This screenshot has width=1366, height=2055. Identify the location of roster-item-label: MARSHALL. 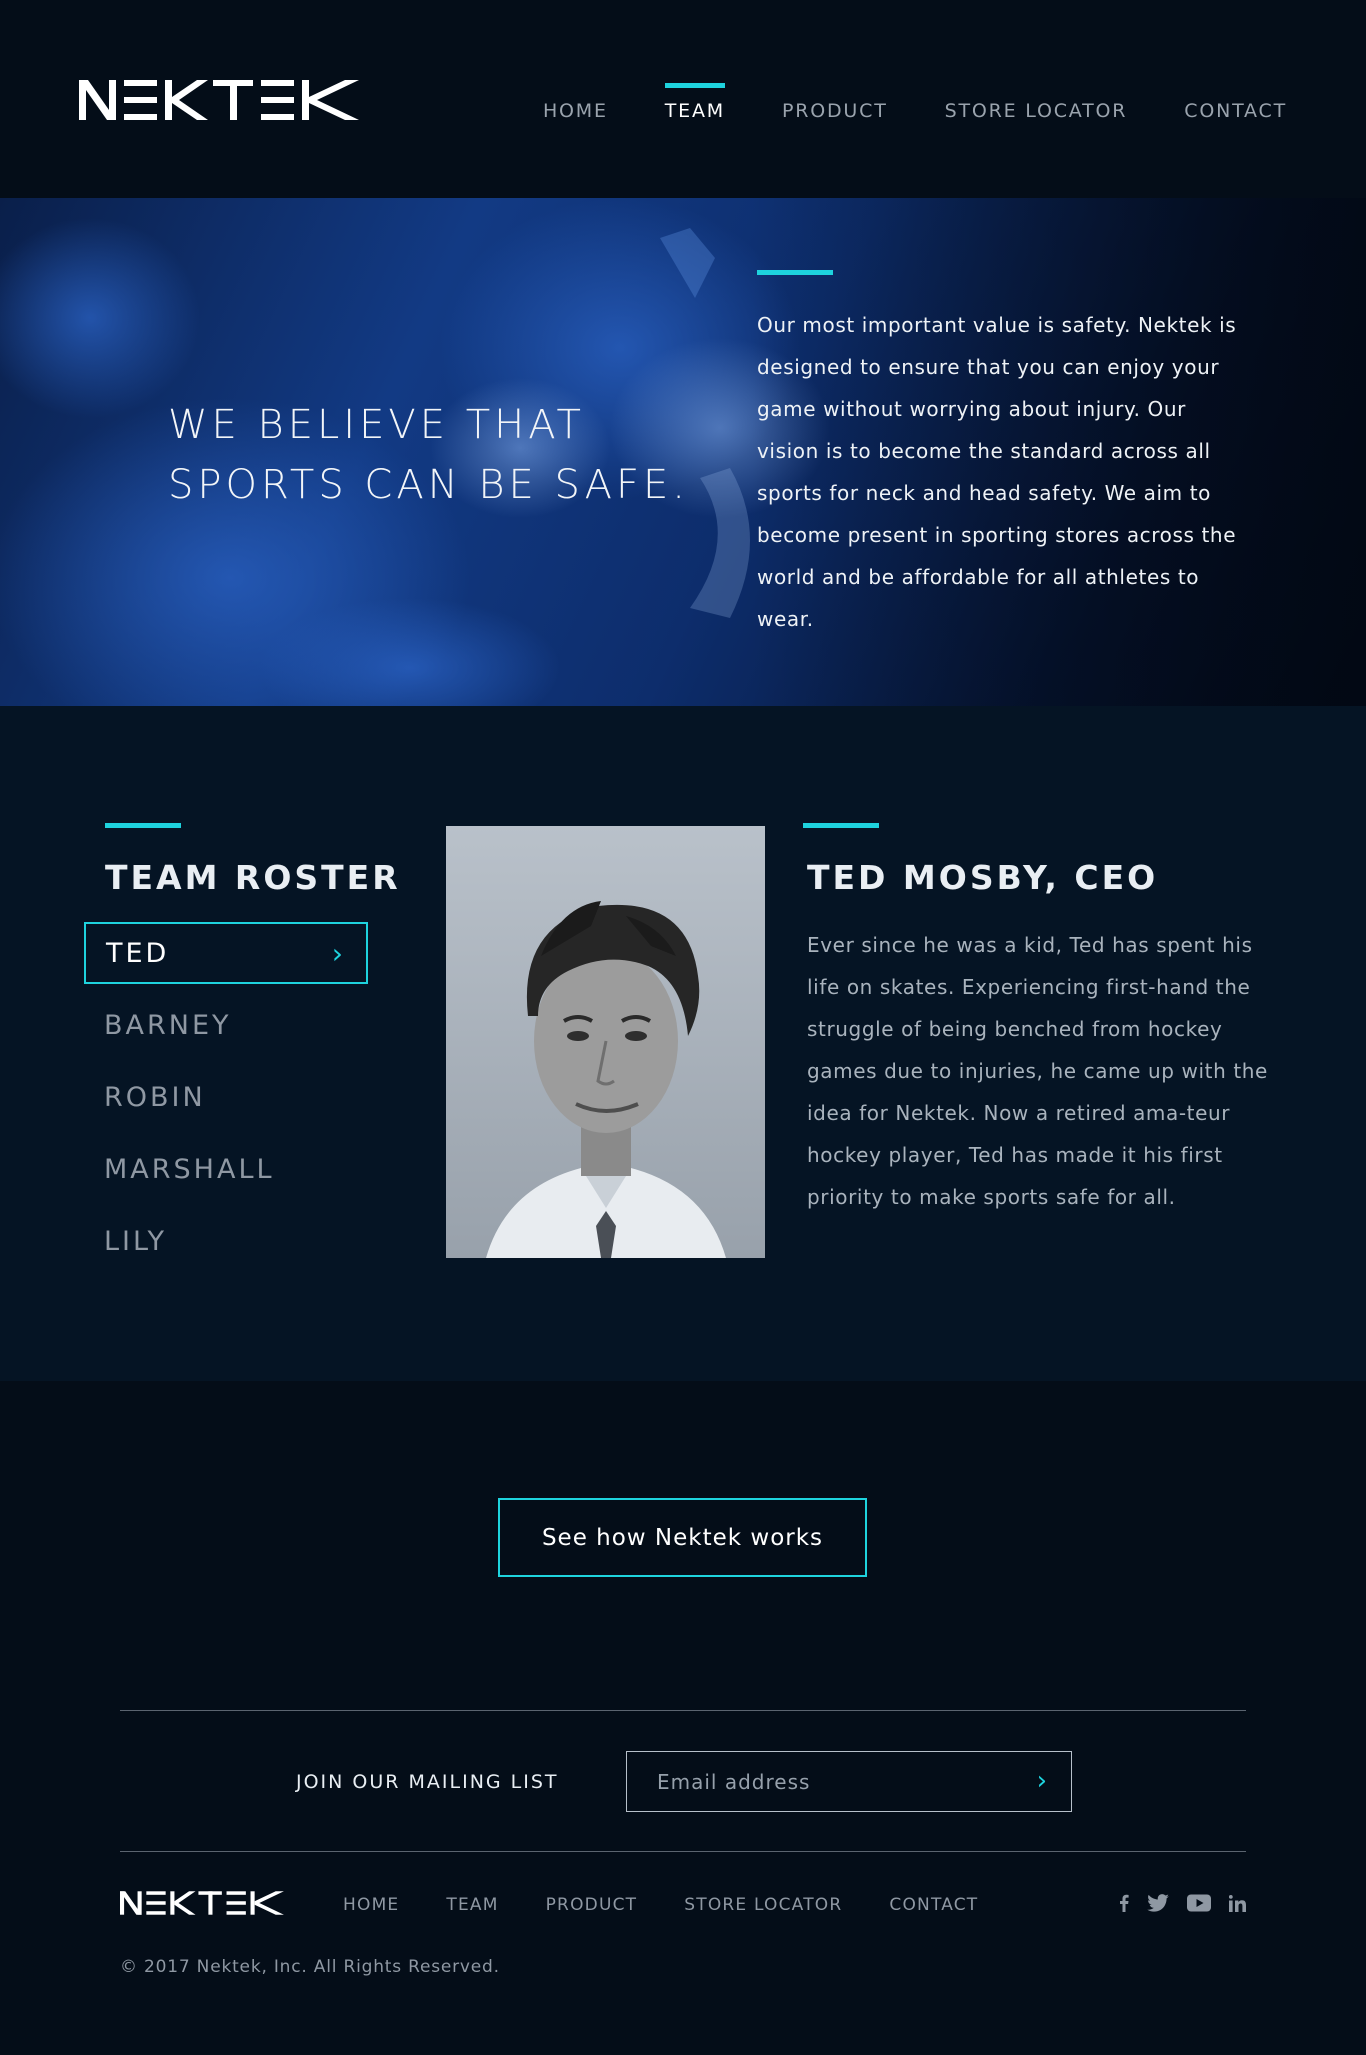
(189, 1169).